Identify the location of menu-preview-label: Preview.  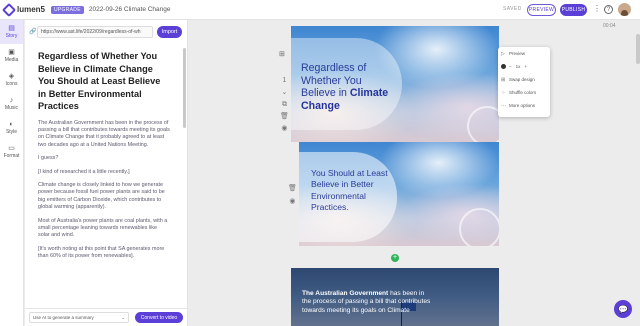
(517, 53).